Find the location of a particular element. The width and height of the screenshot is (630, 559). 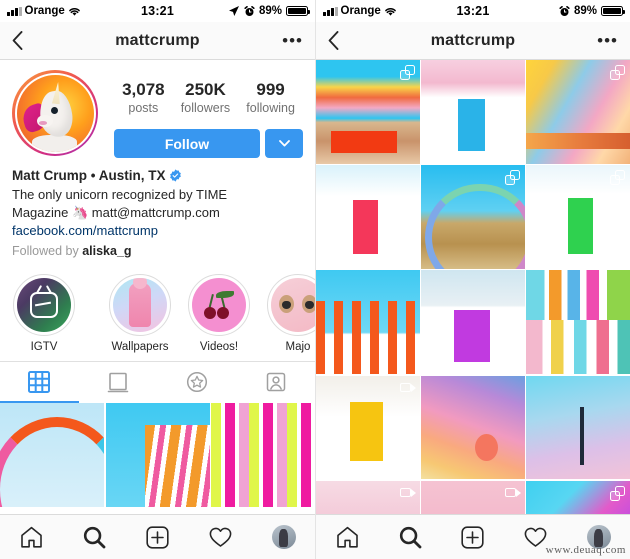

page-title: mattcrump is located at coordinates (473, 40).